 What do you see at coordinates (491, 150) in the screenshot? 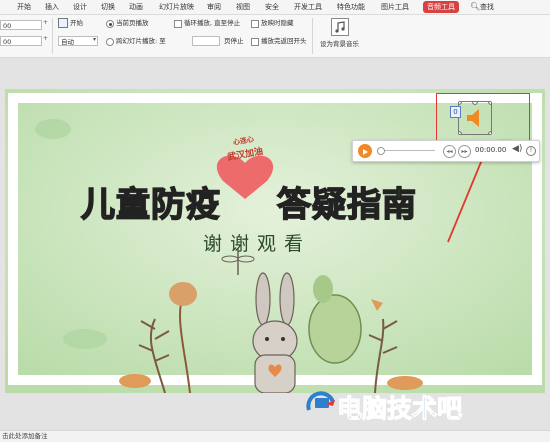
I see `playback-time: 00:00.00` at bounding box center [491, 150].